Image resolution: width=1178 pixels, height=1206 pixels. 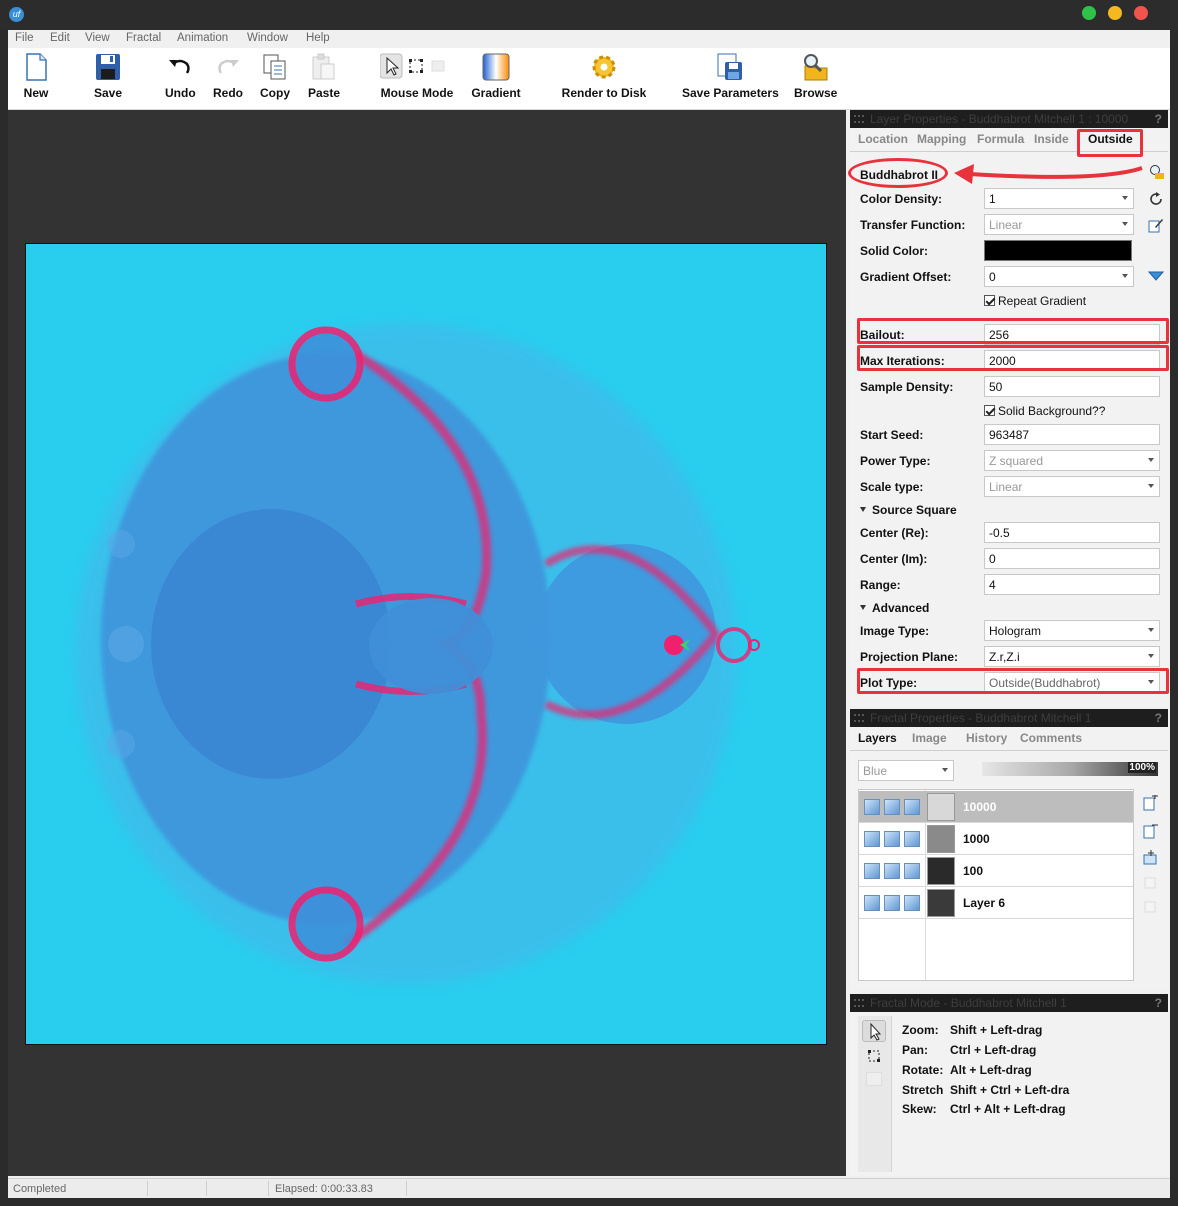 What do you see at coordinates (1156, 172) in the screenshot?
I see `coloring-browse-icon` at bounding box center [1156, 172].